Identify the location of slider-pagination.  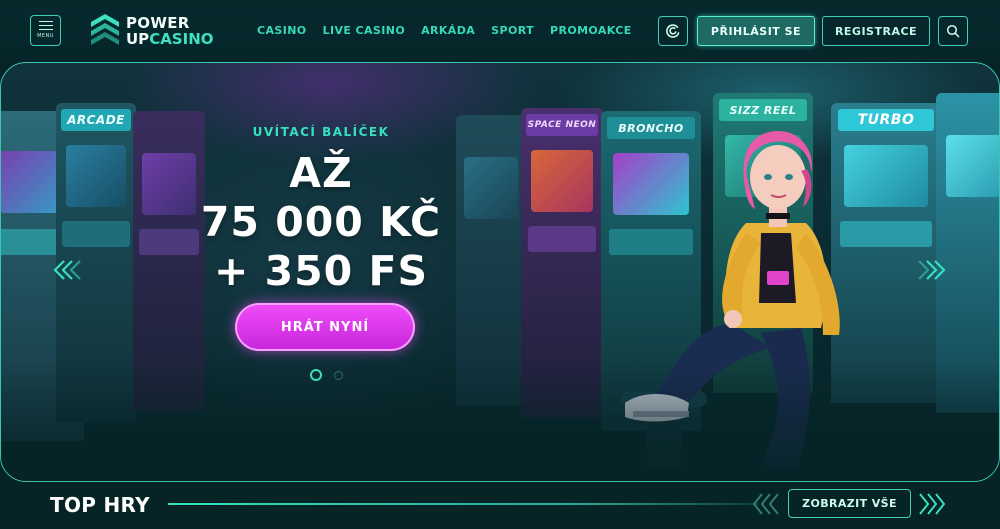
(326, 375).